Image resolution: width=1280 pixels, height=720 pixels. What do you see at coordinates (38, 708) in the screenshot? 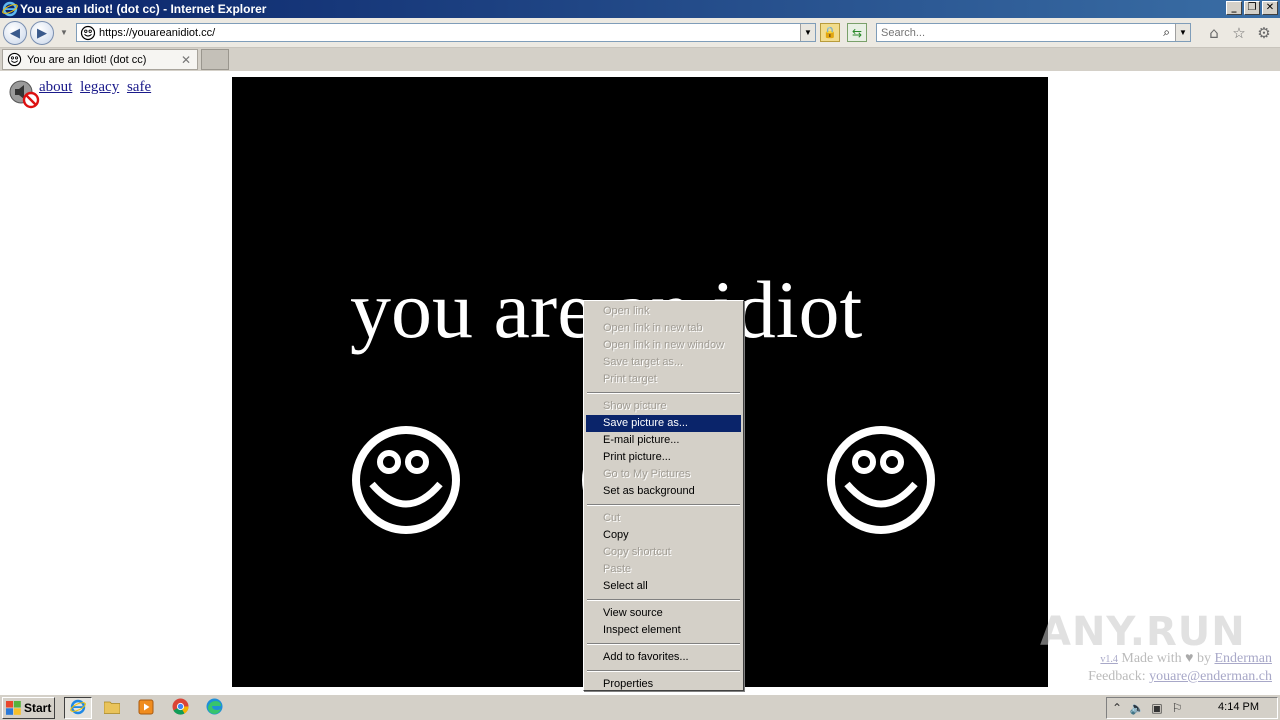
I see `start-label: Start` at bounding box center [38, 708].